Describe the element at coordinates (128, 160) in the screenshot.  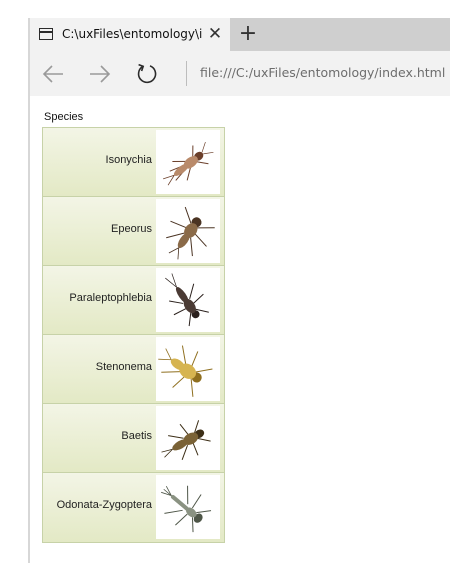
I see `species-name: Isonychia` at that location.